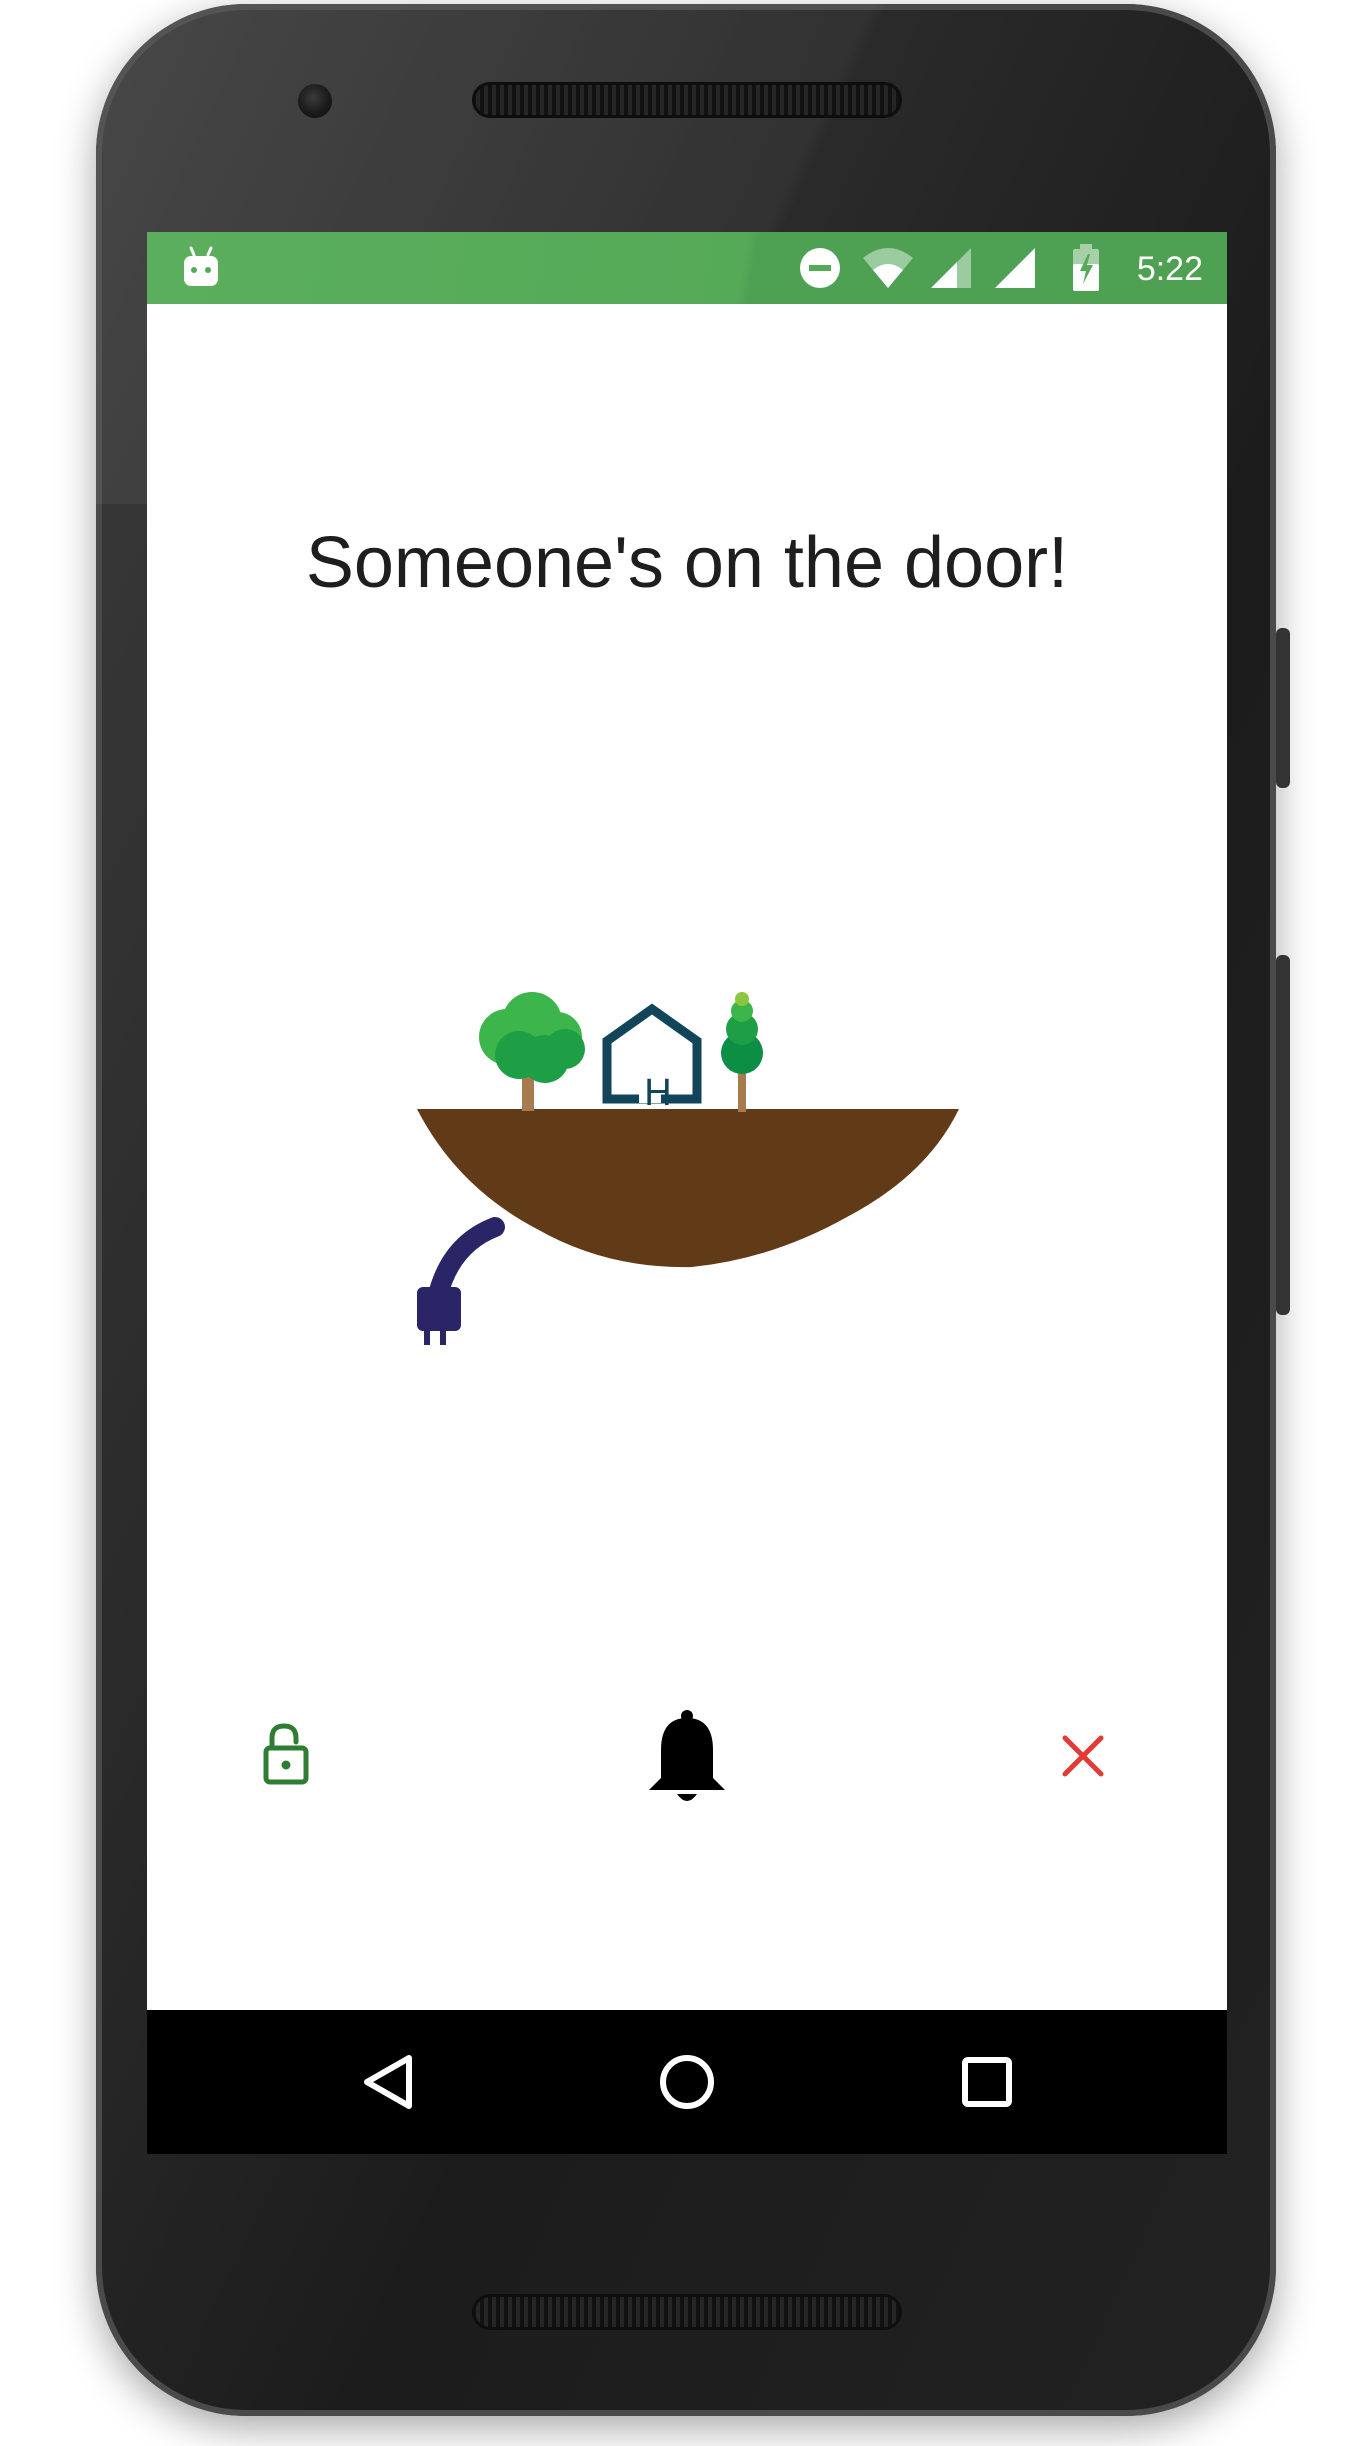  Describe the element at coordinates (1283, 708) in the screenshot. I see `volume-button` at that location.